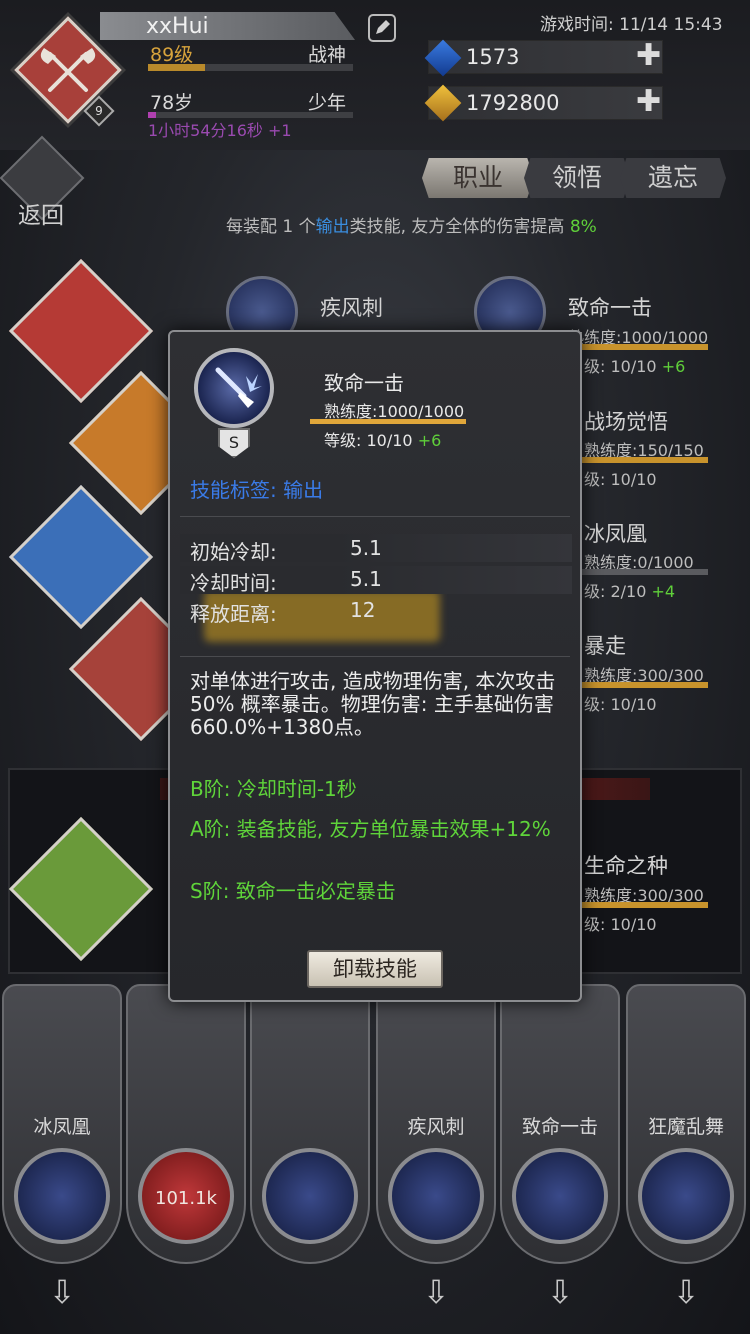 The image size is (750, 1334). I want to click on skill-name: 冰凤凰, so click(615, 534).